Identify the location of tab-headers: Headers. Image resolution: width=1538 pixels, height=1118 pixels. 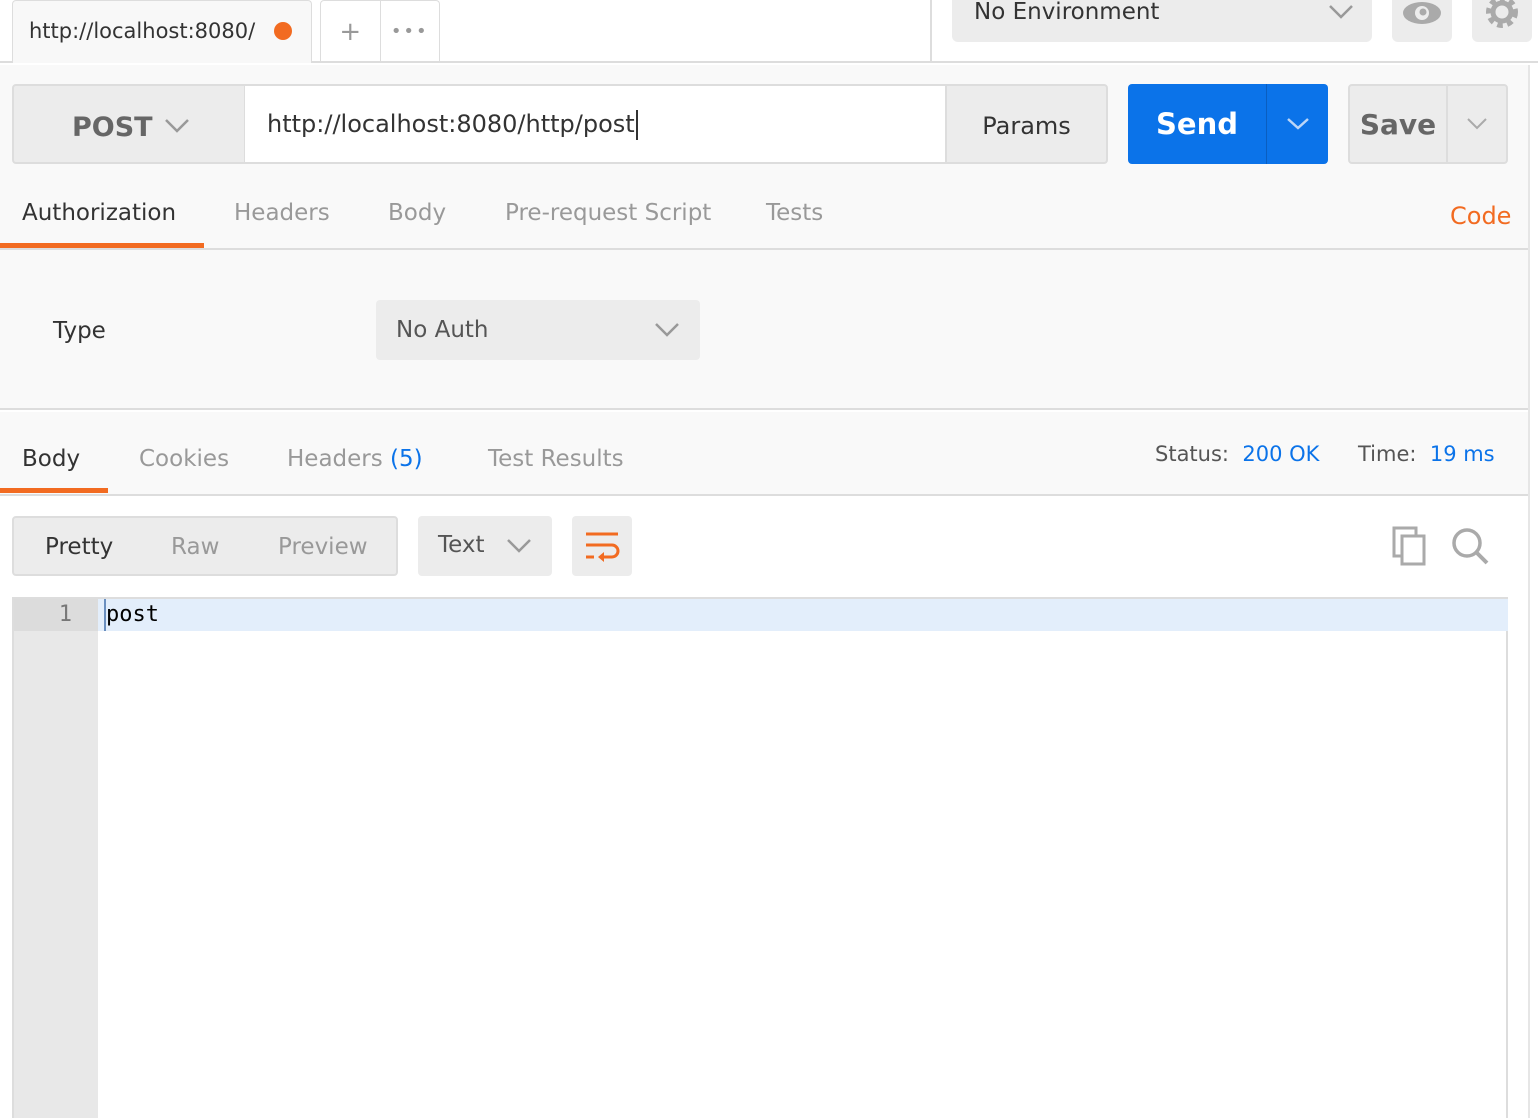
(282, 213).